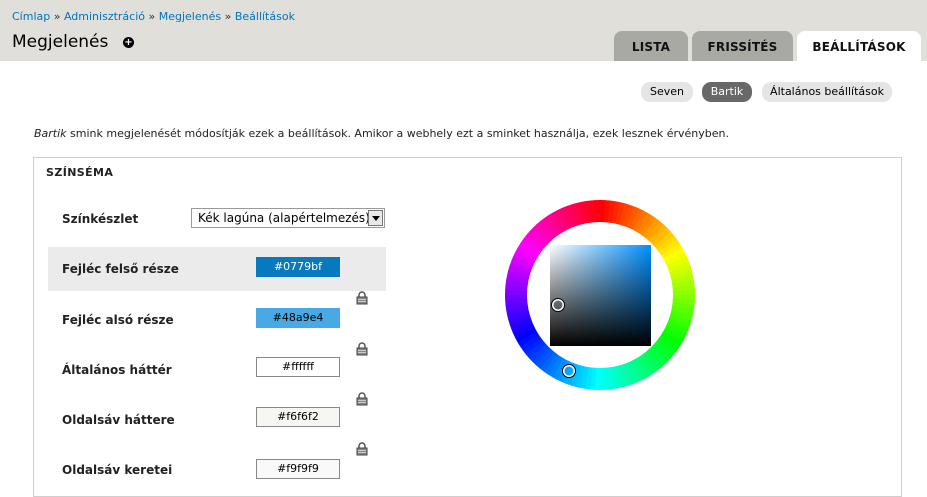  I want to click on color-picker, so click(600, 295).